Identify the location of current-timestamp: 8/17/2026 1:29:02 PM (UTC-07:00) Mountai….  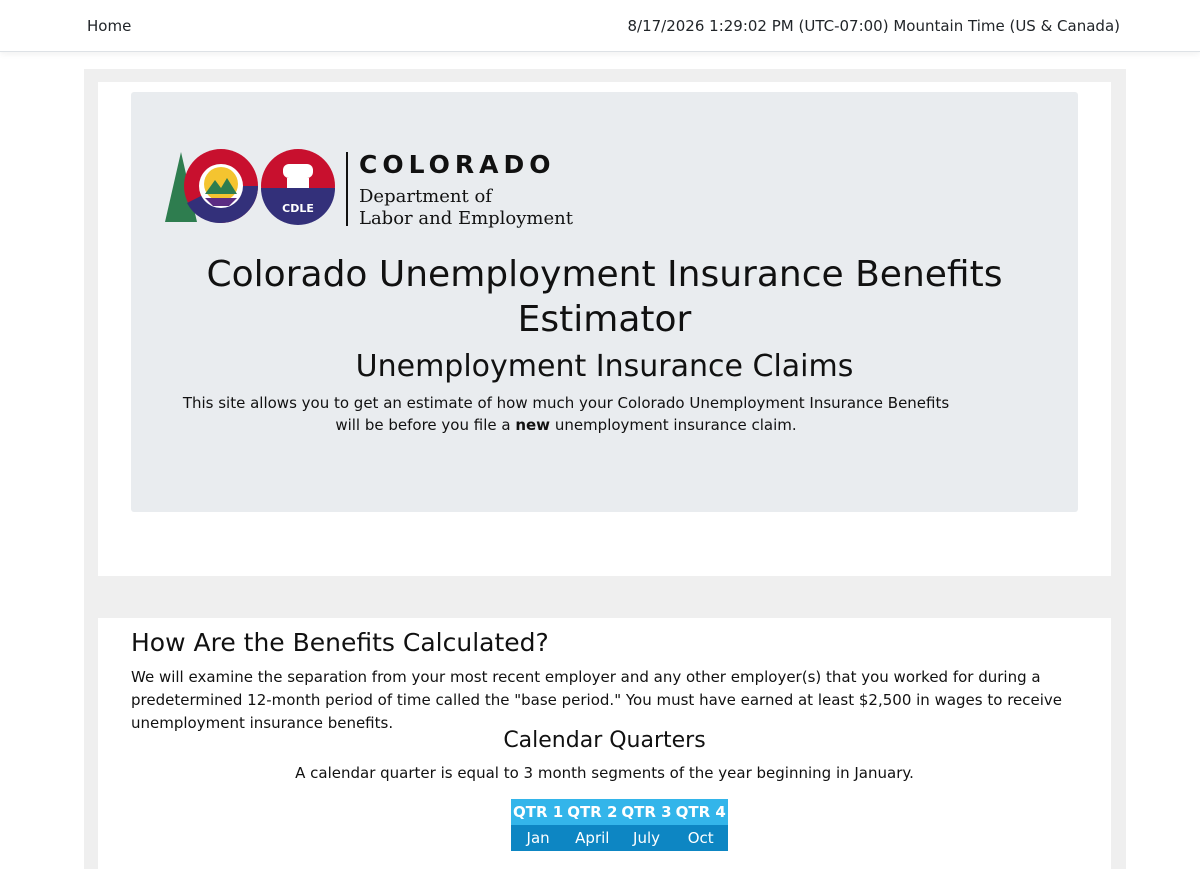
(873, 25).